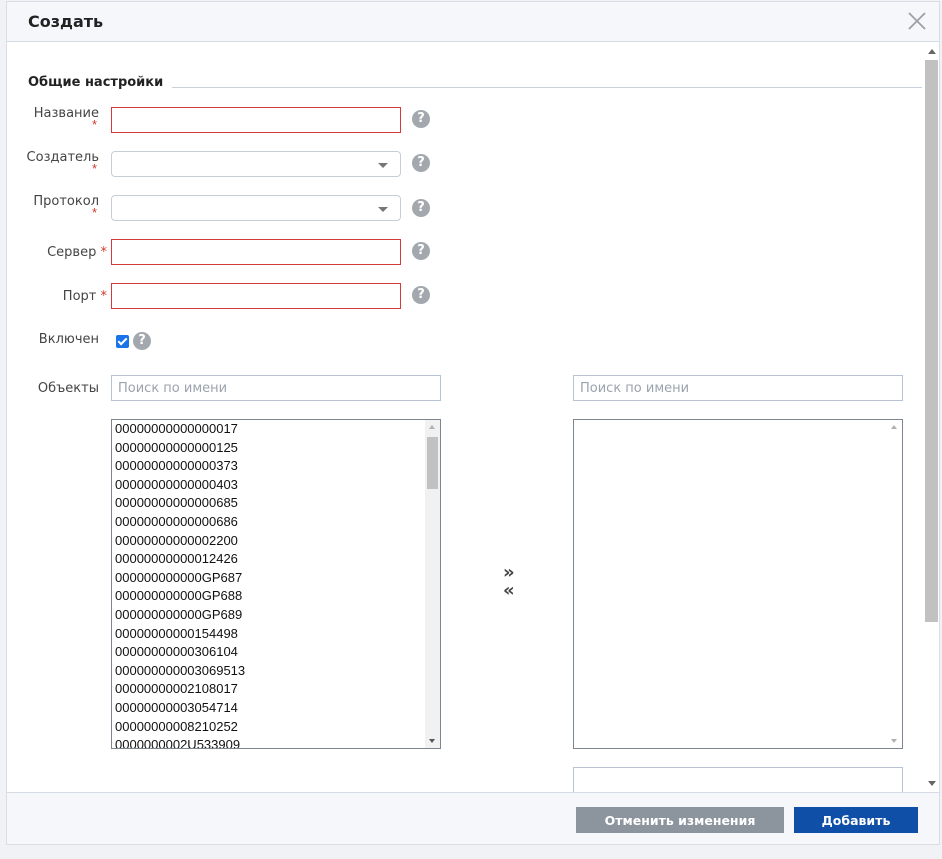 This screenshot has height=859, width=942. What do you see at coordinates (270, 615) in the screenshot?
I see `list-item: 000000000000GP689` at bounding box center [270, 615].